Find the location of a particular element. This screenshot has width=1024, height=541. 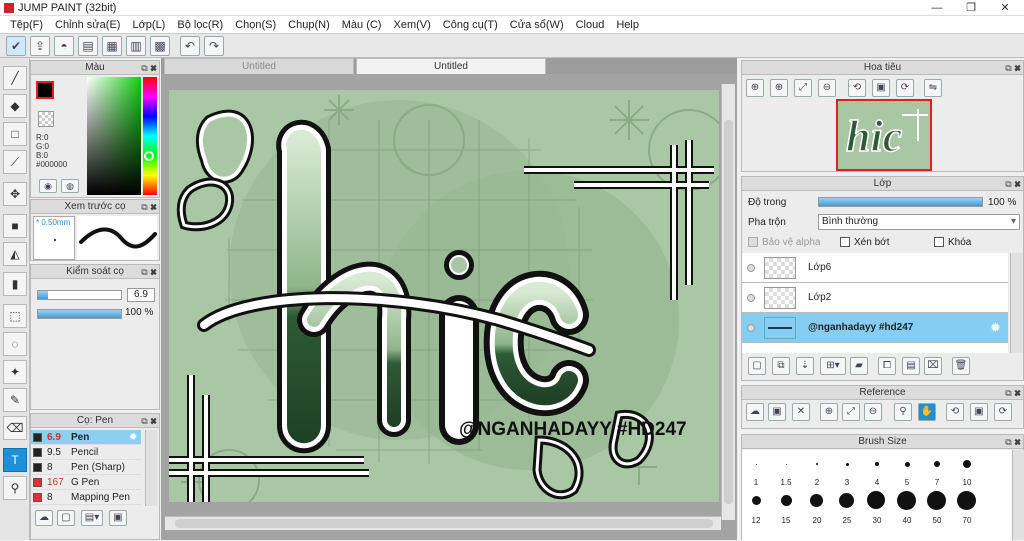

minimize-button: — is located at coordinates (937, 8).